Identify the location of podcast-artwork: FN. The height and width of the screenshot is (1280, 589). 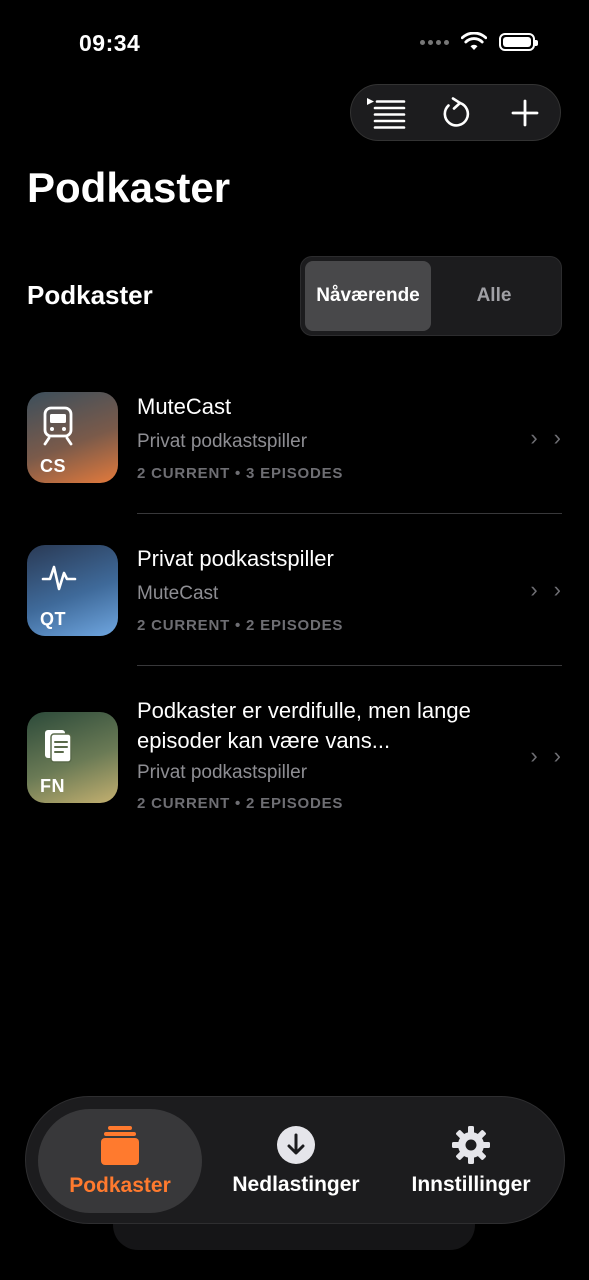
(72, 757).